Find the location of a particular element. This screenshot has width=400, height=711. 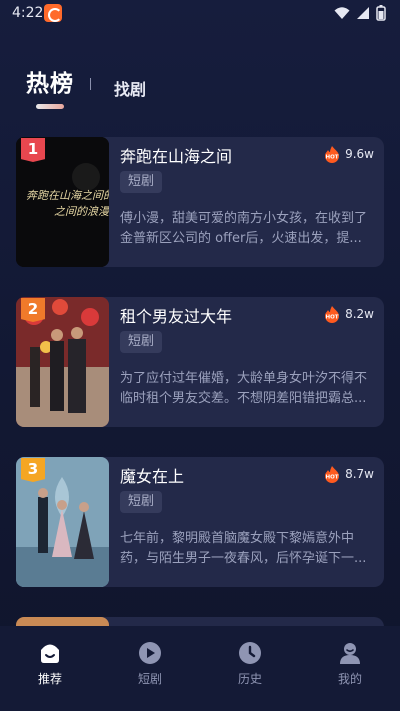

heat-indicator: HOT 8.7w is located at coordinates (348, 474).